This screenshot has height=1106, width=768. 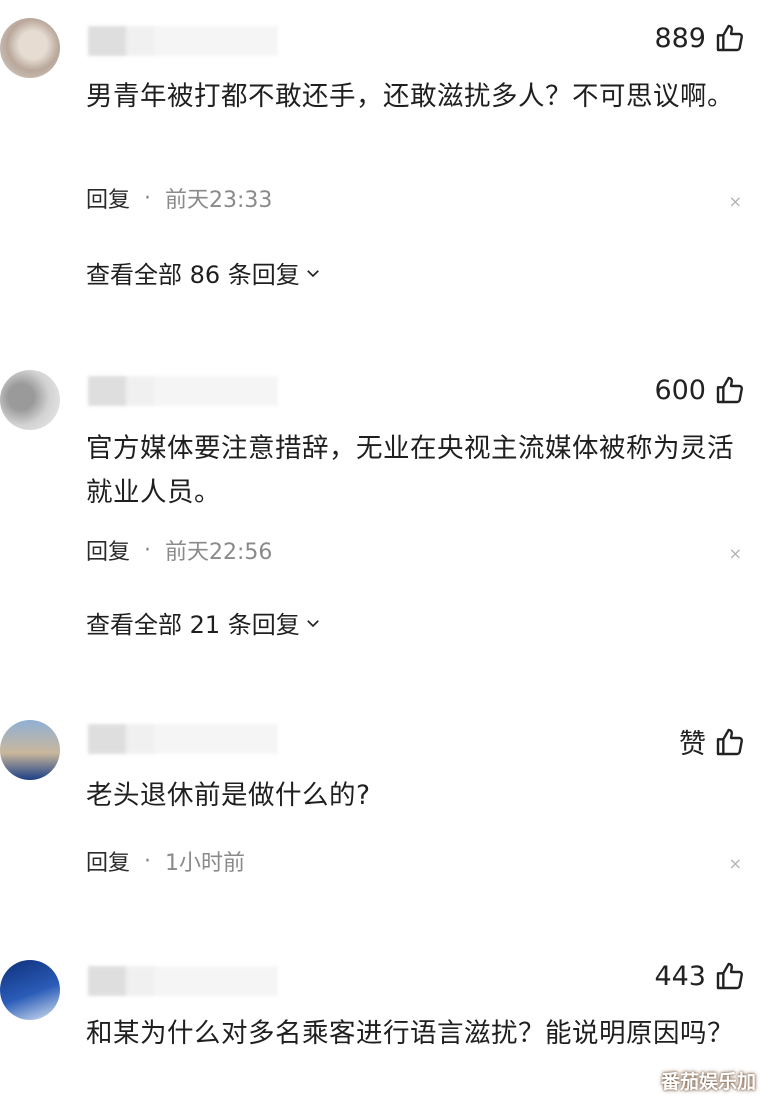 What do you see at coordinates (193, 275) in the screenshot?
I see `view-replies-label: 查看全部 86 条回复` at bounding box center [193, 275].